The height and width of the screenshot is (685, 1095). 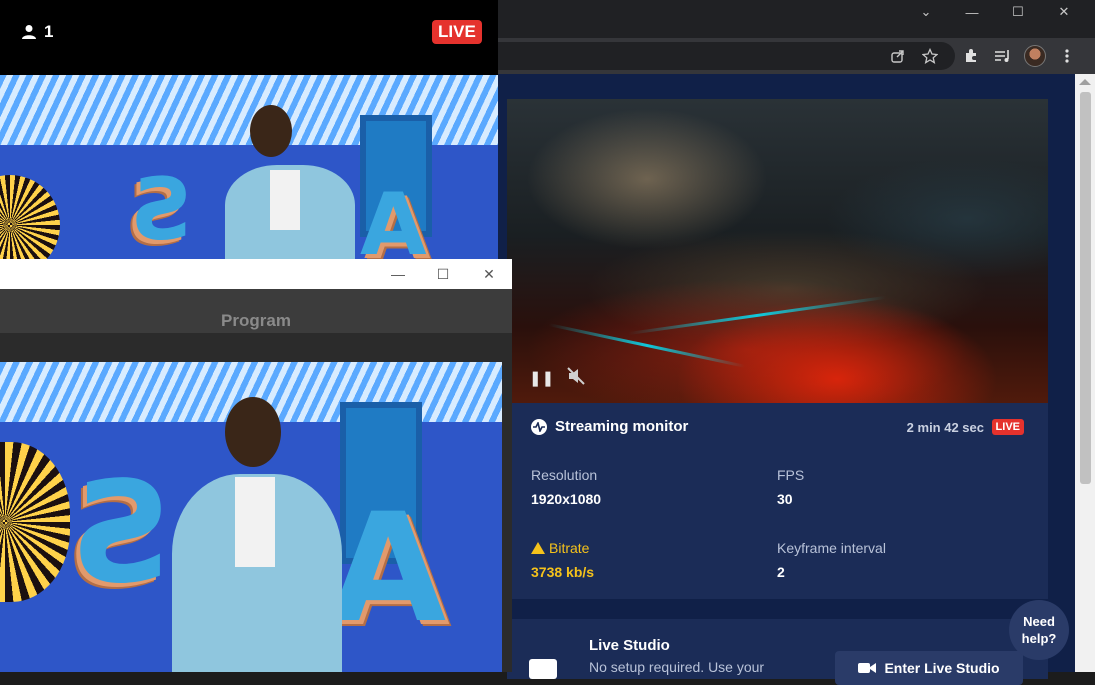 What do you see at coordinates (543, 669) in the screenshot?
I see `camera-icon` at bounding box center [543, 669].